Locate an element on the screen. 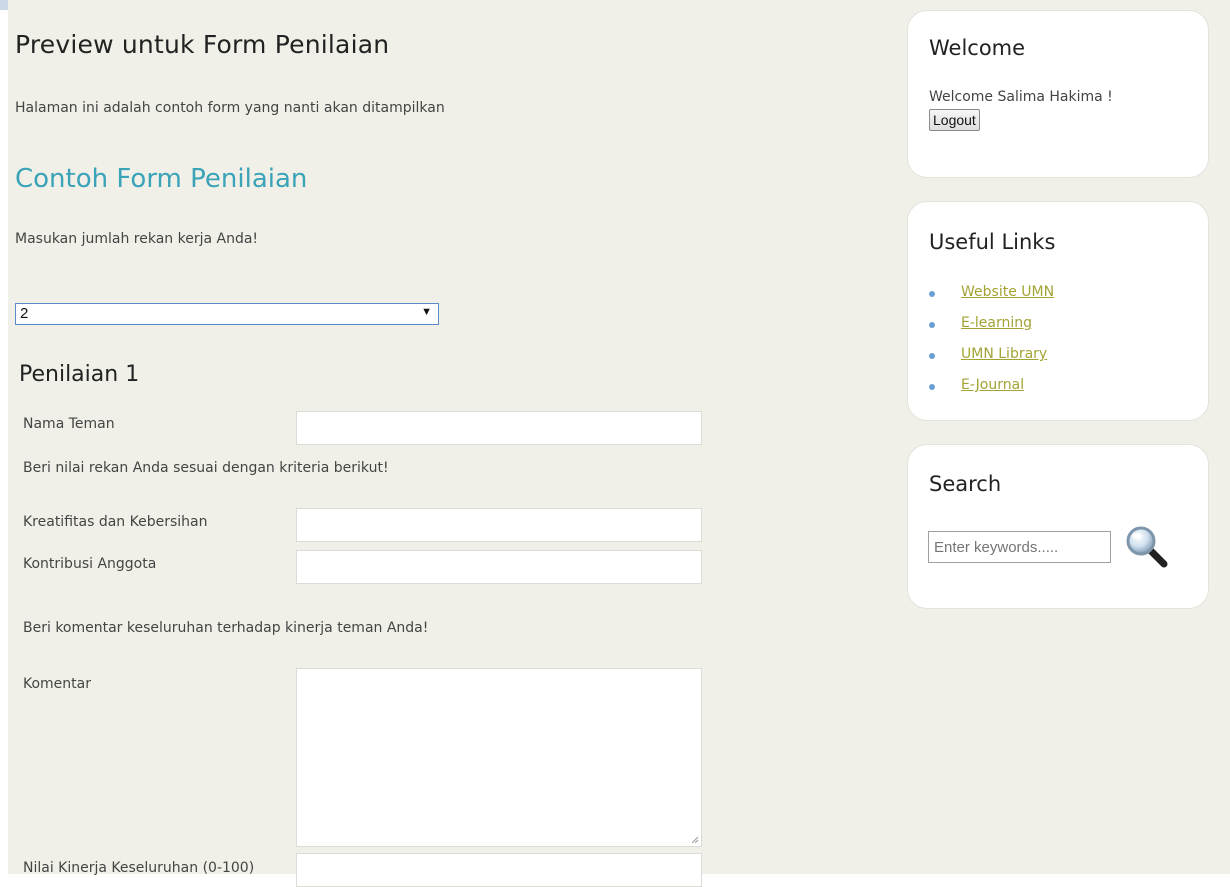  list-item: UMN Library is located at coordinates (991, 361).